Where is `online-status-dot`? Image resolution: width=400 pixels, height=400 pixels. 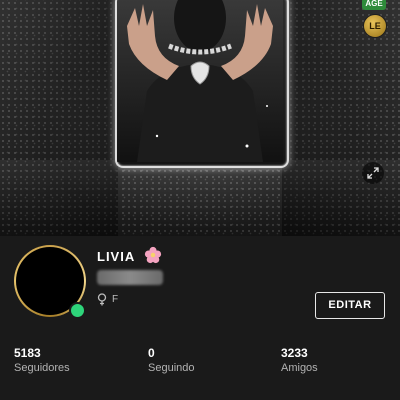 online-status-dot is located at coordinates (77, 310).